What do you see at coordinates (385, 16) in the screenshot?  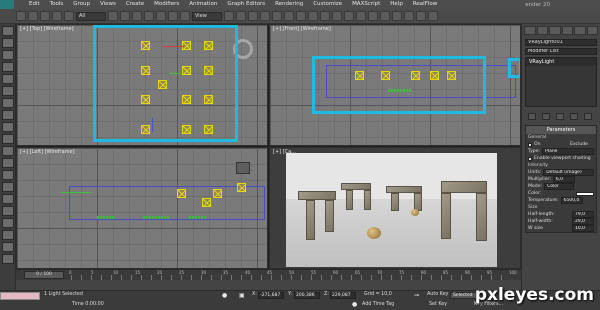 I see `schematic-view-icon` at bounding box center [385, 16].